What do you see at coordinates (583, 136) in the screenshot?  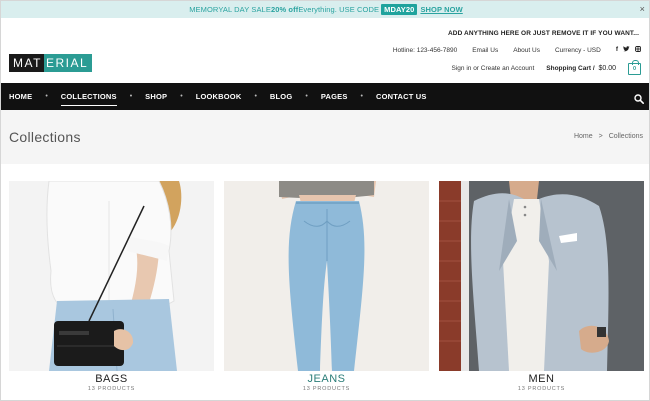 I see `breadcrumb-home: Home` at bounding box center [583, 136].